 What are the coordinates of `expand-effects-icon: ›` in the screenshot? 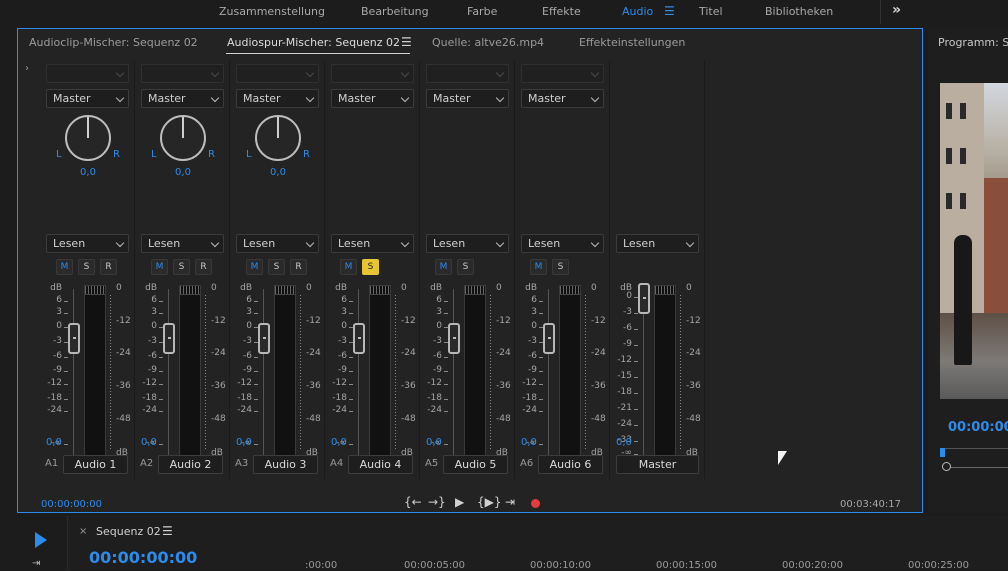 It's located at (27, 68).